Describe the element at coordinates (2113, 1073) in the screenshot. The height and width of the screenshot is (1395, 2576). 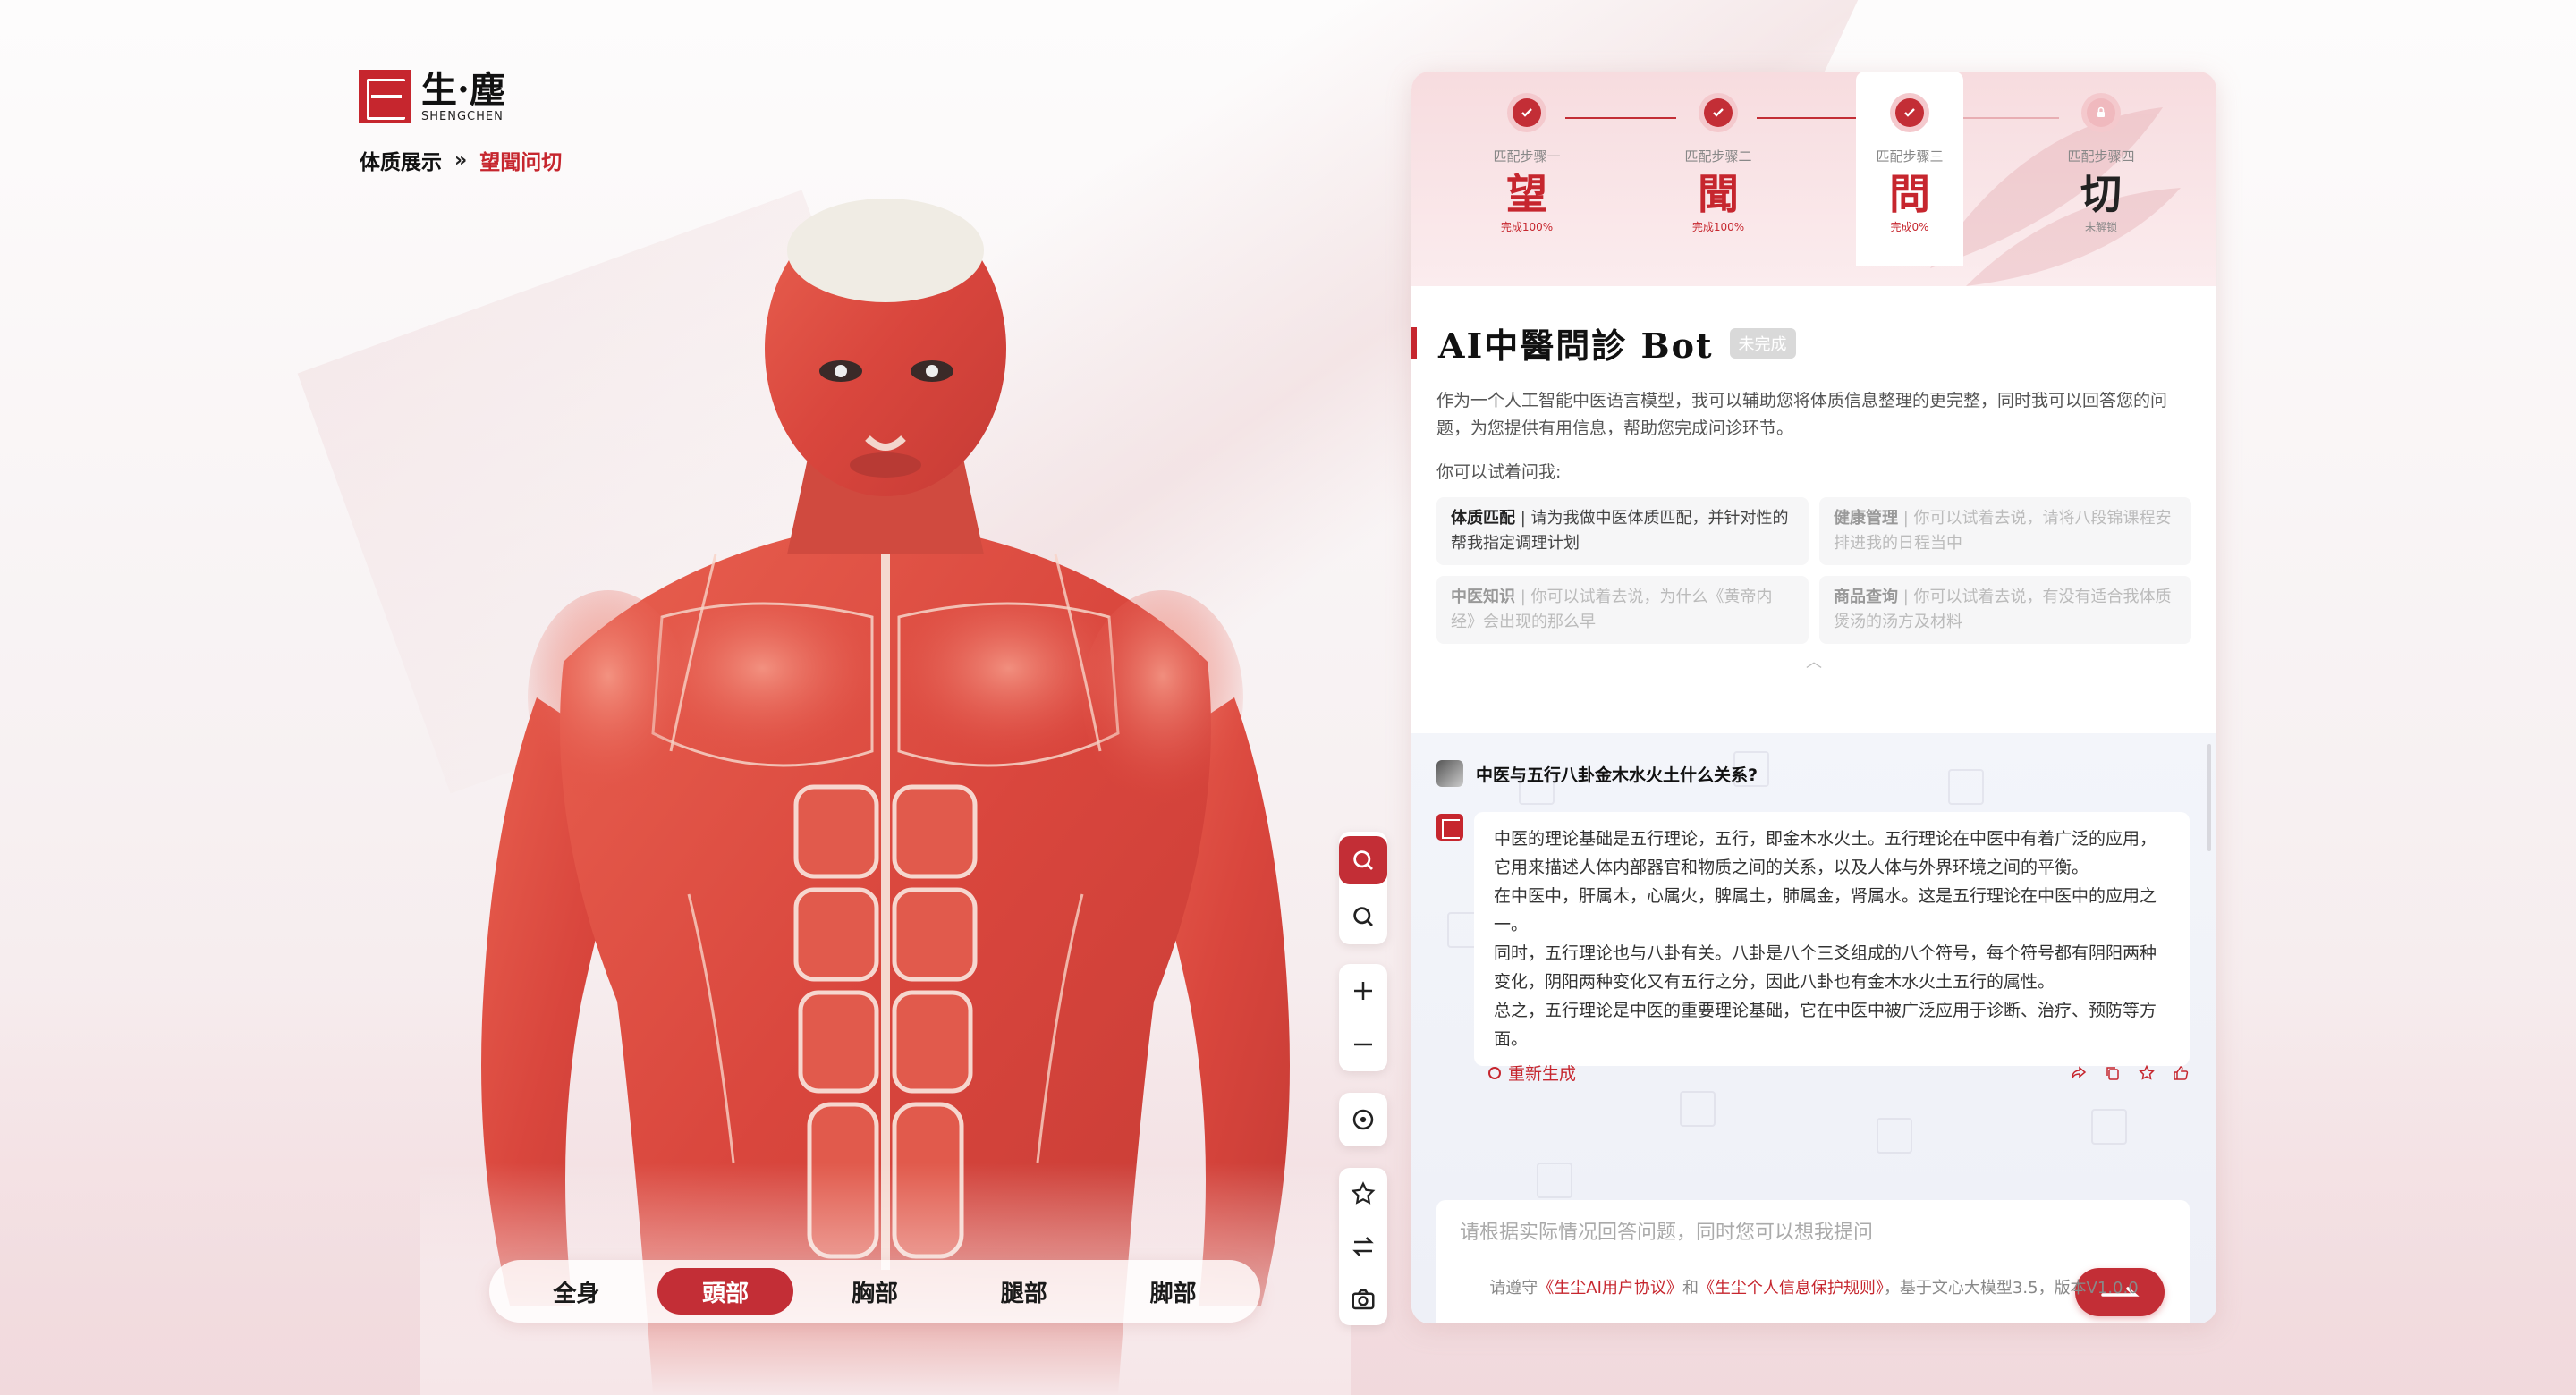
I see `copy-icon` at that location.